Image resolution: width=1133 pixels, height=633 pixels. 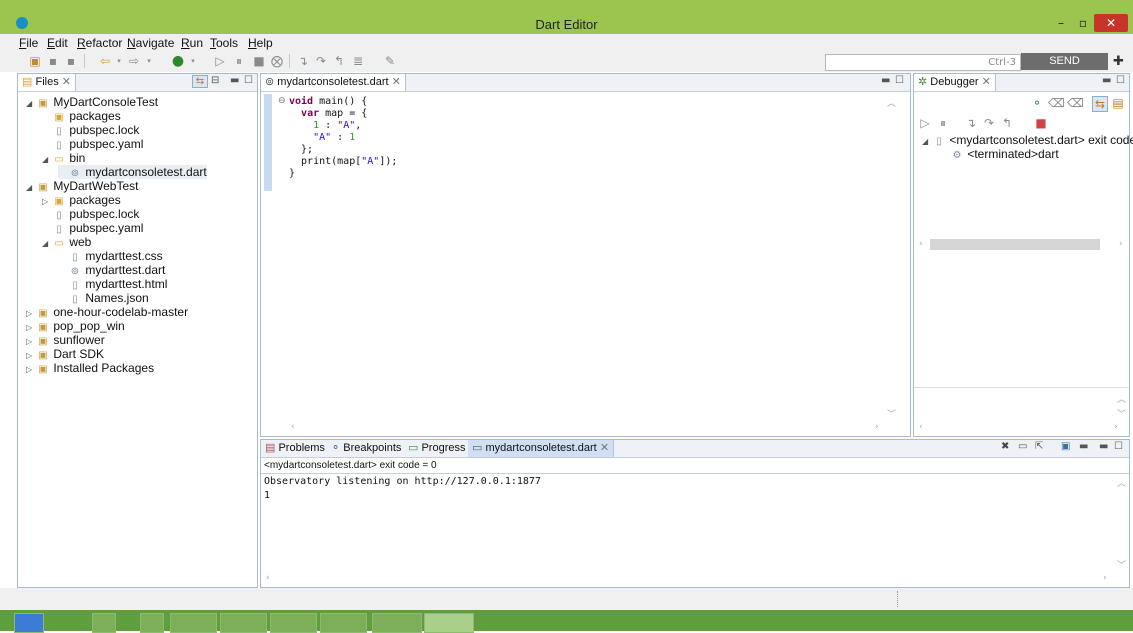 What do you see at coordinates (1015, 244) in the screenshot?
I see `horizontal-scrollbar` at bounding box center [1015, 244].